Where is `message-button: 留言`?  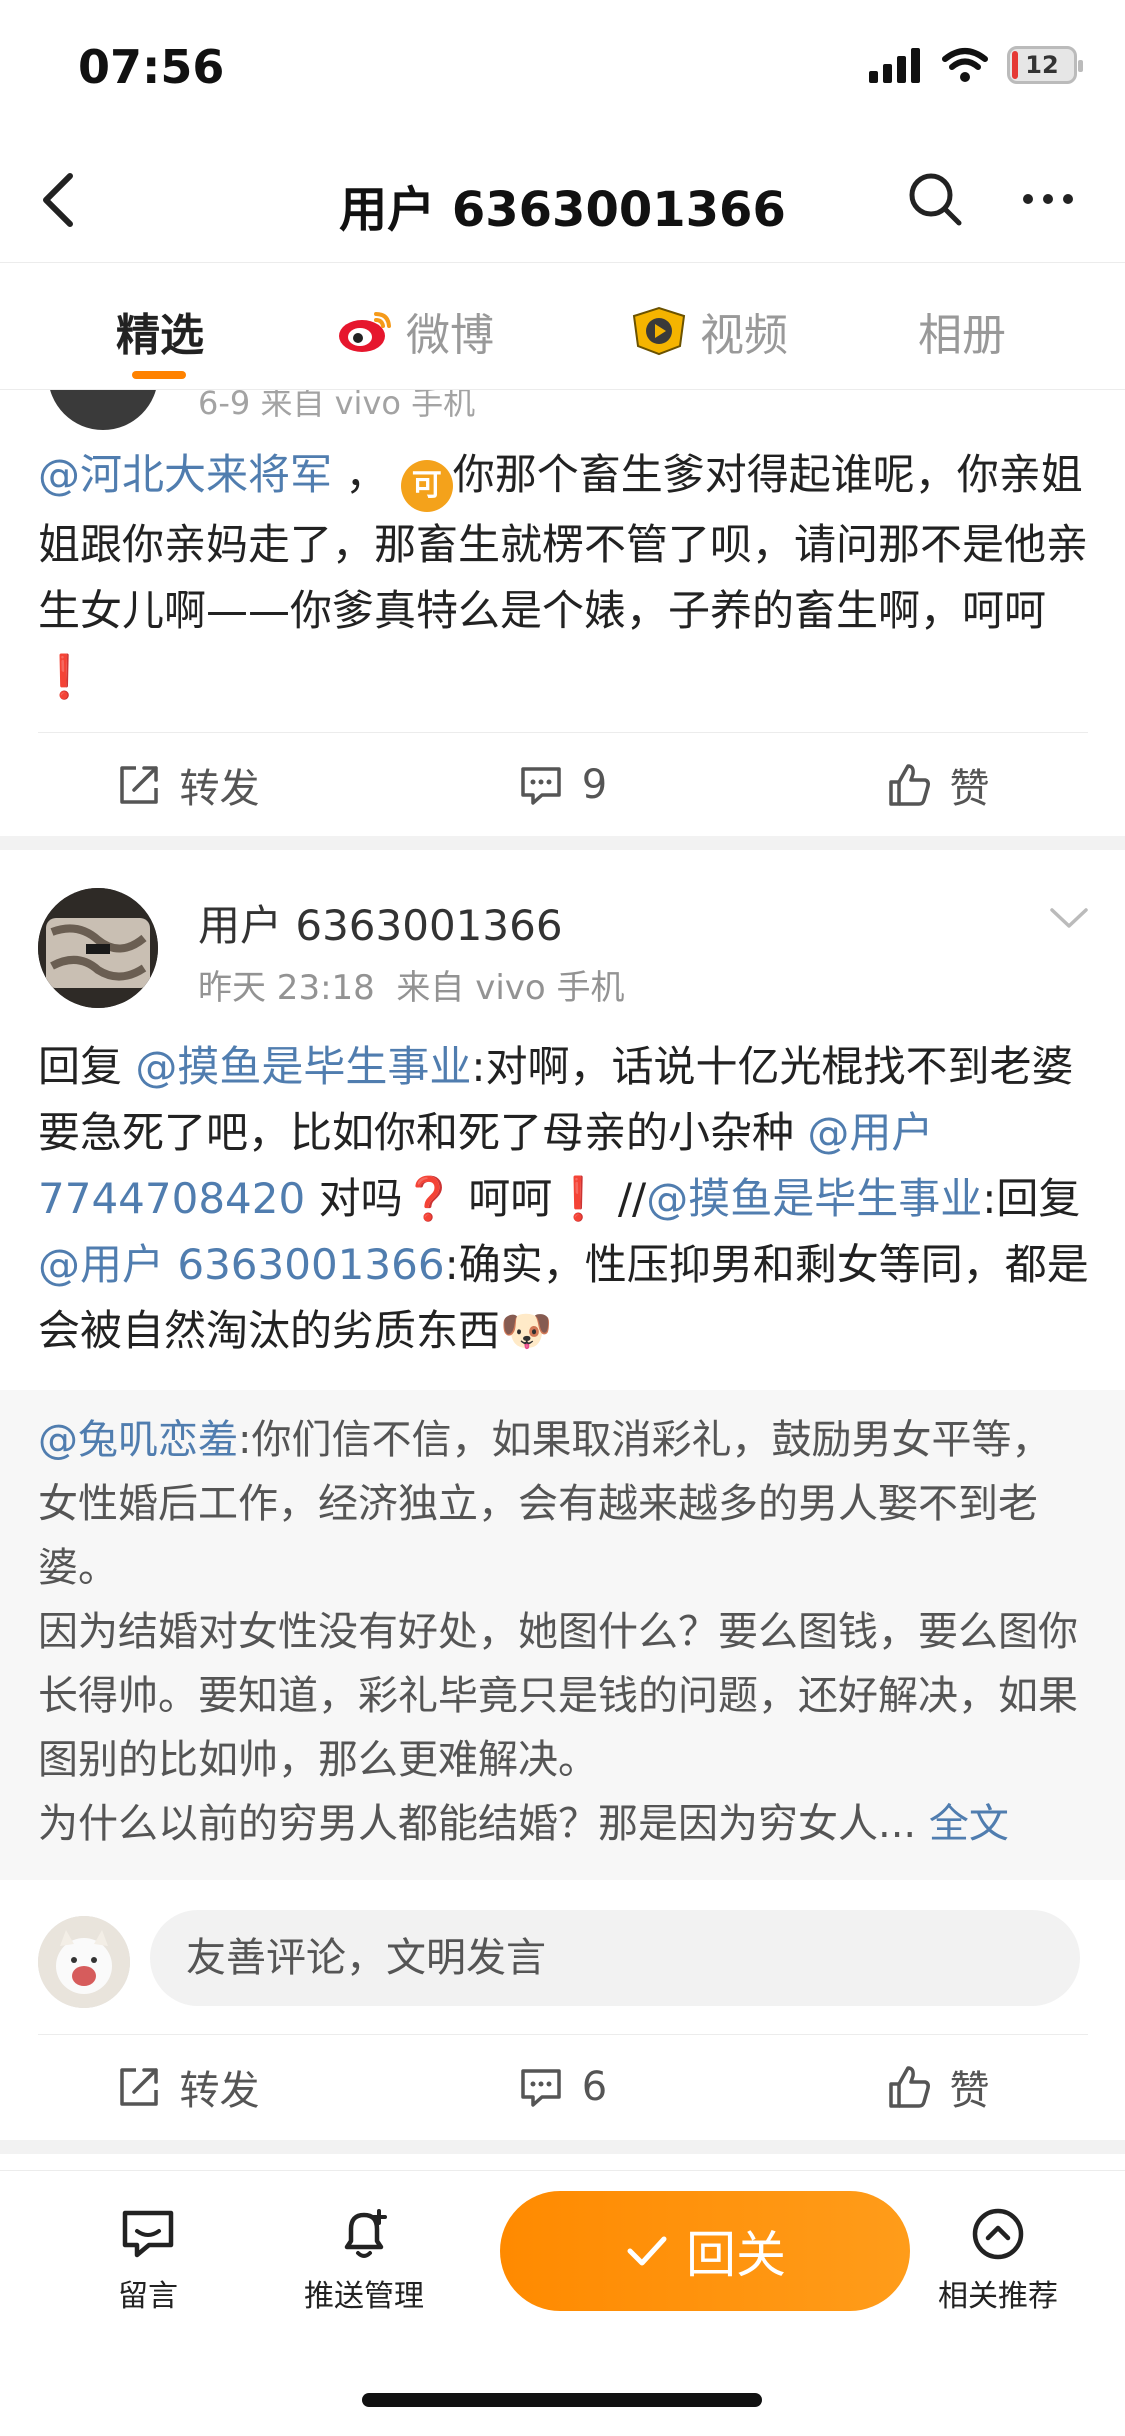 message-button: 留言 is located at coordinates (148, 2260).